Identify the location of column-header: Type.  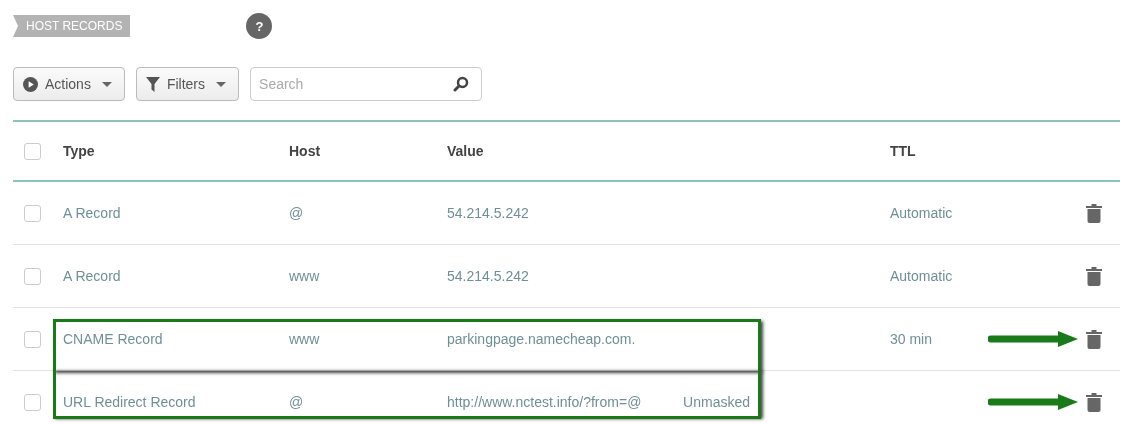
(79, 151).